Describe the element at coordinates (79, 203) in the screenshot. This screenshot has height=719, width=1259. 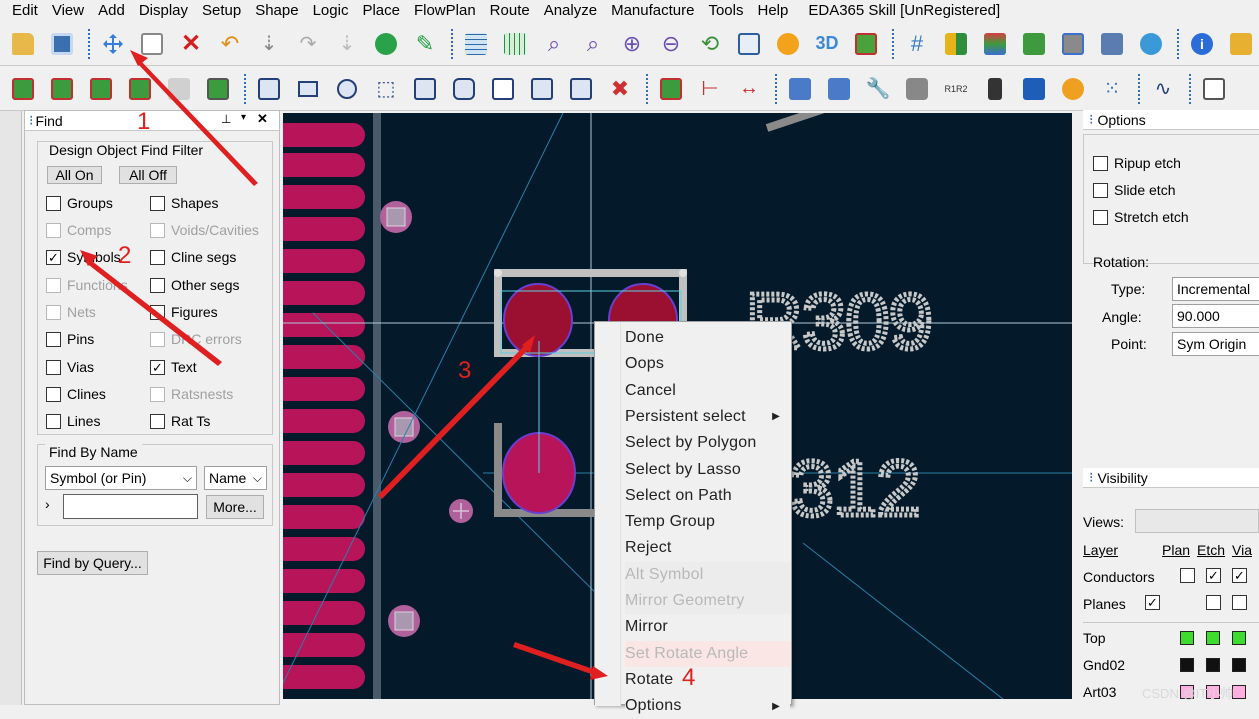
I see `filter-groups-checkbox: Groups` at that location.